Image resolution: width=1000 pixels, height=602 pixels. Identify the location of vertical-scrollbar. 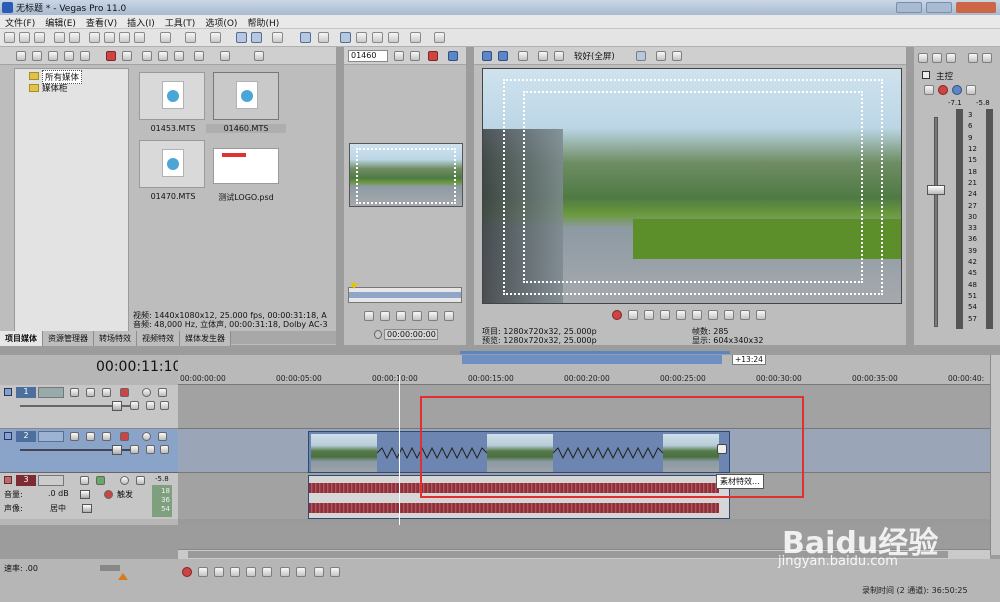
(995, 455).